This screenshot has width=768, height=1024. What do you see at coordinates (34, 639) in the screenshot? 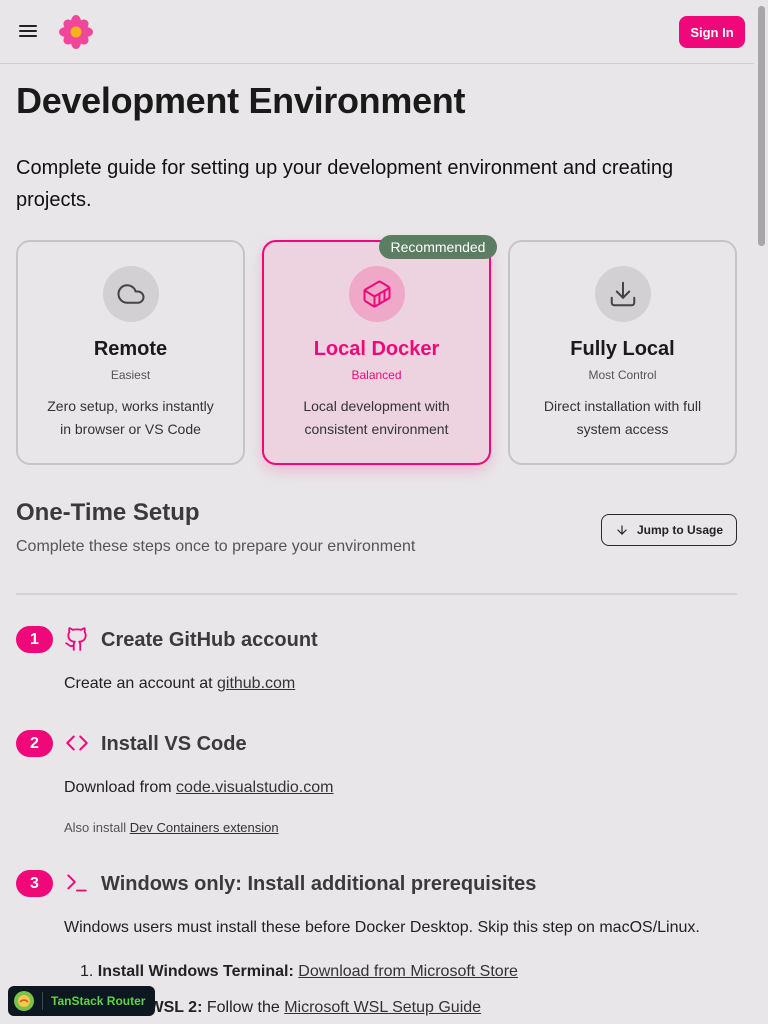
I see `step-number: 1` at bounding box center [34, 639].